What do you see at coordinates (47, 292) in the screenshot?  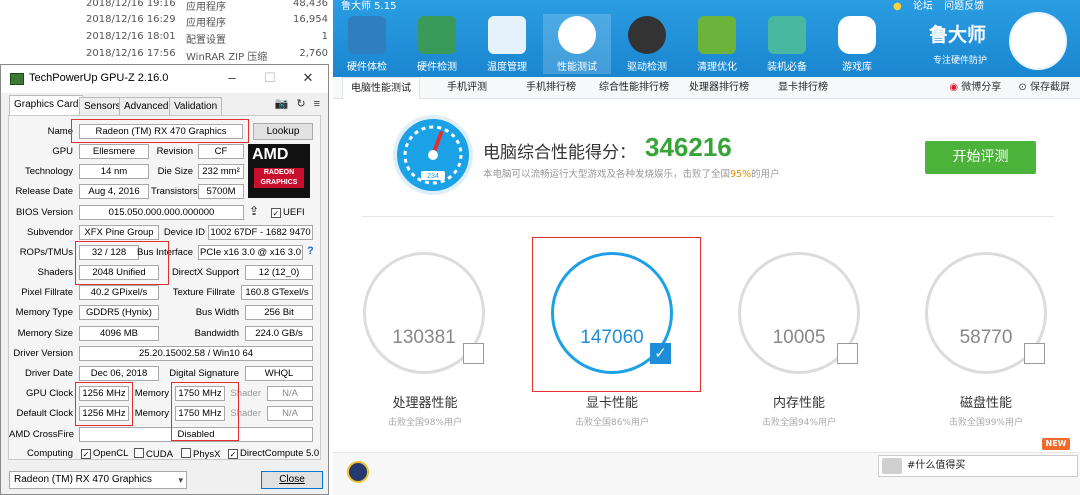 I see `pixel-fillrate-label: Pixel Fillrate` at bounding box center [47, 292].